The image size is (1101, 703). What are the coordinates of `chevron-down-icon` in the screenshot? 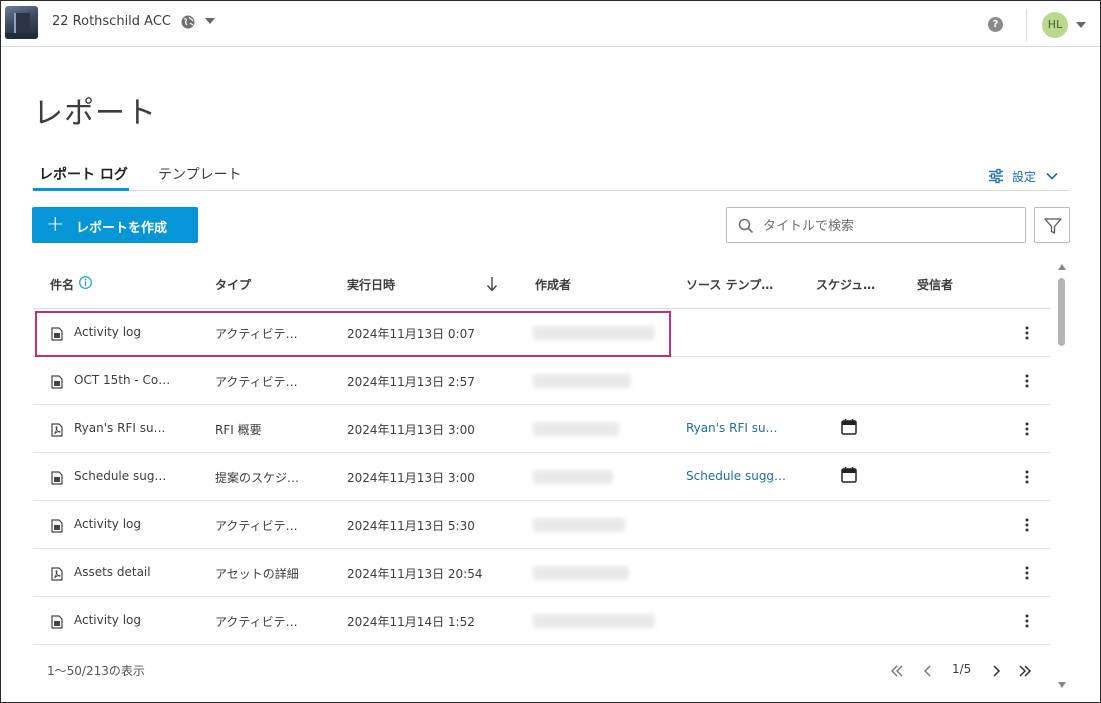 It's located at (1052, 176).